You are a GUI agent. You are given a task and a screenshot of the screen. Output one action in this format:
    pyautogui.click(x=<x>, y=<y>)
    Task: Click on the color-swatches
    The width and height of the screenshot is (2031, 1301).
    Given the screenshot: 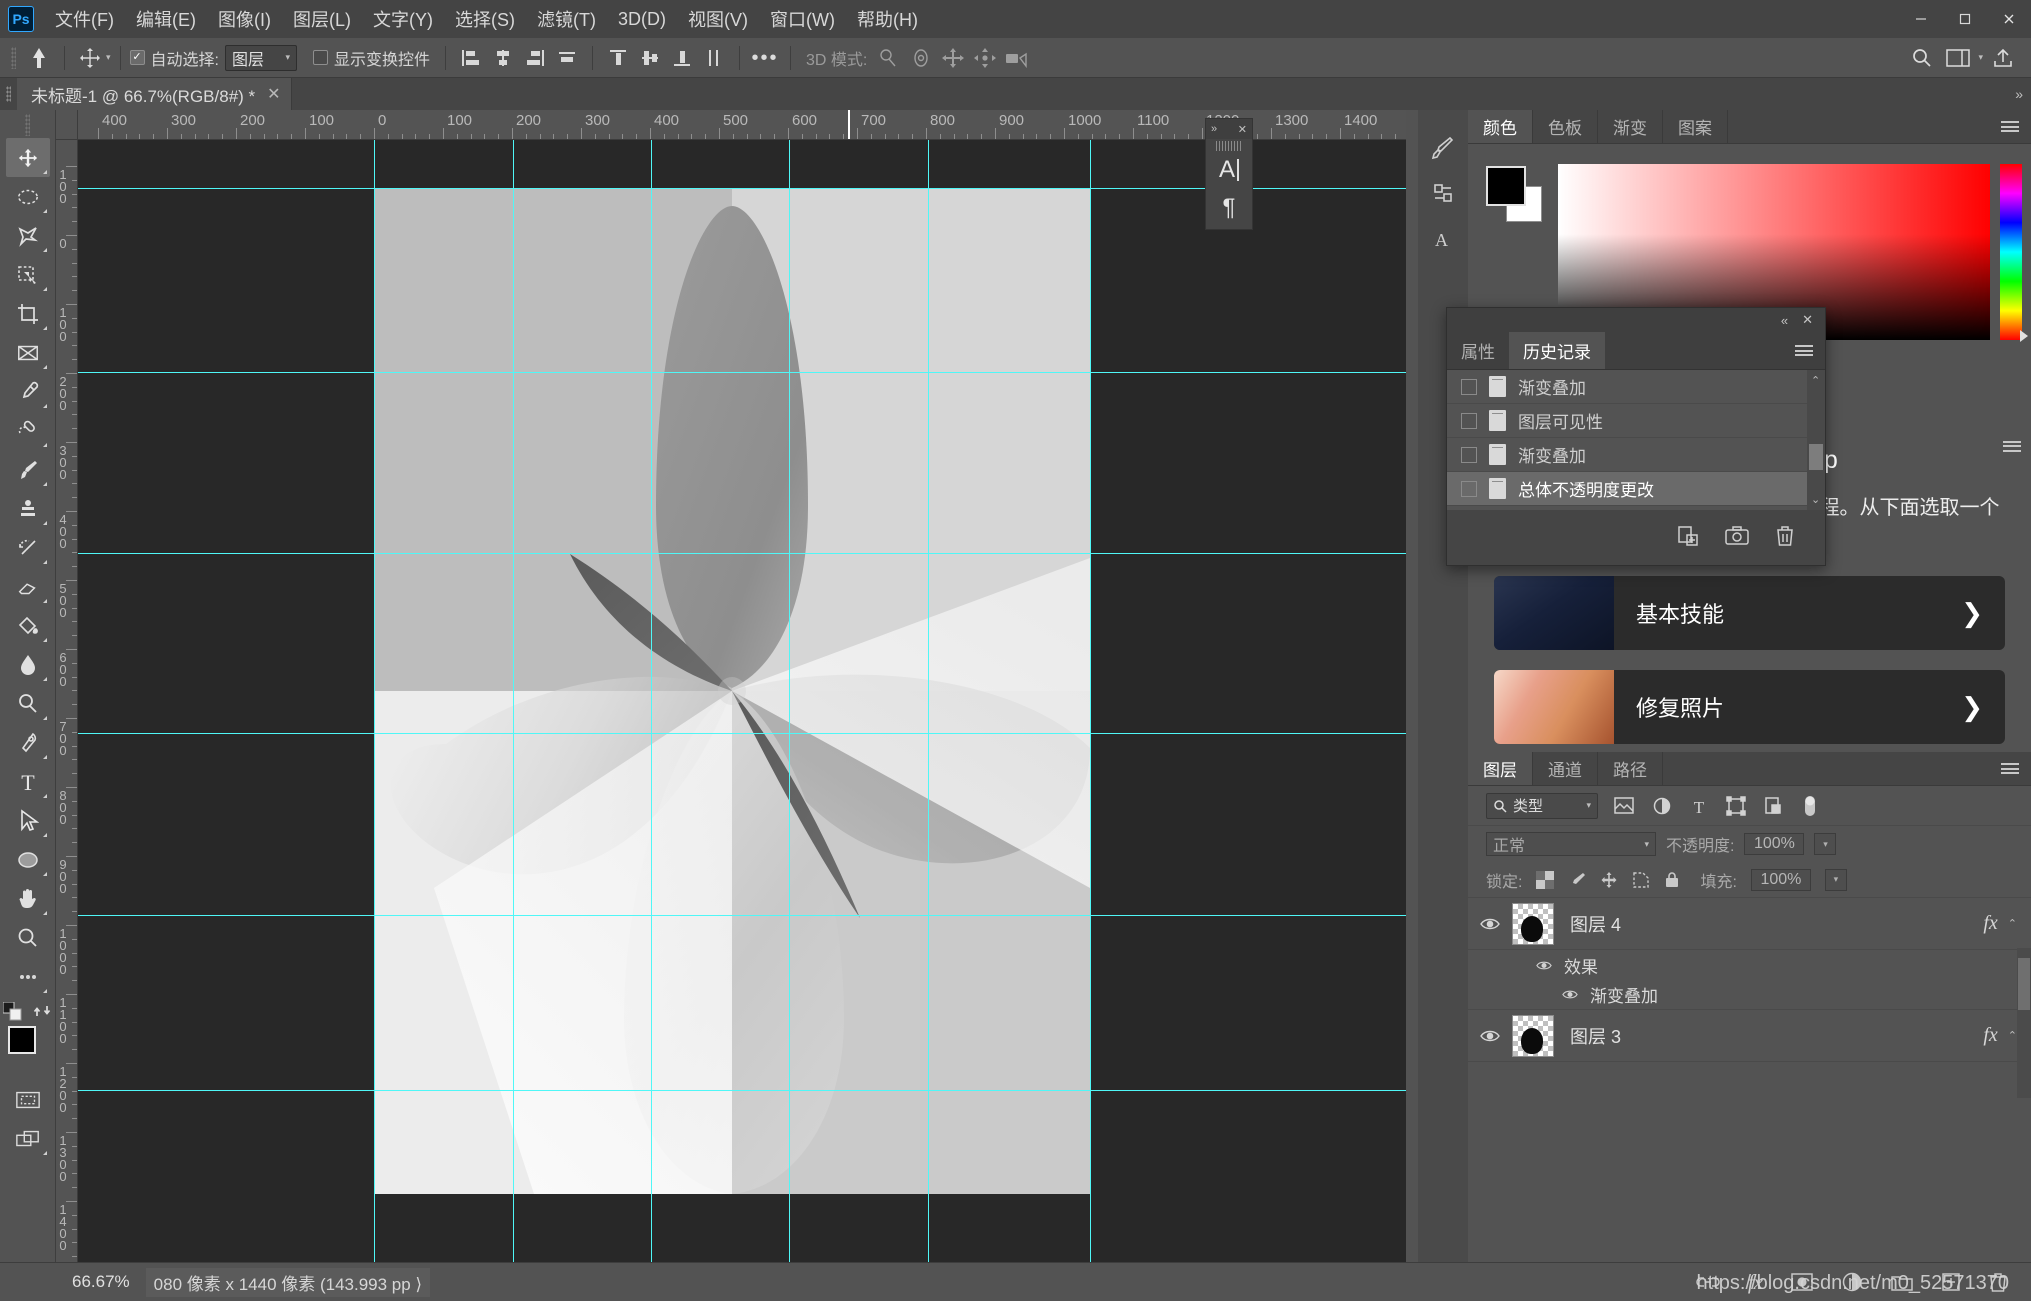 What is the action you would take?
    pyautogui.click(x=28, y=1049)
    